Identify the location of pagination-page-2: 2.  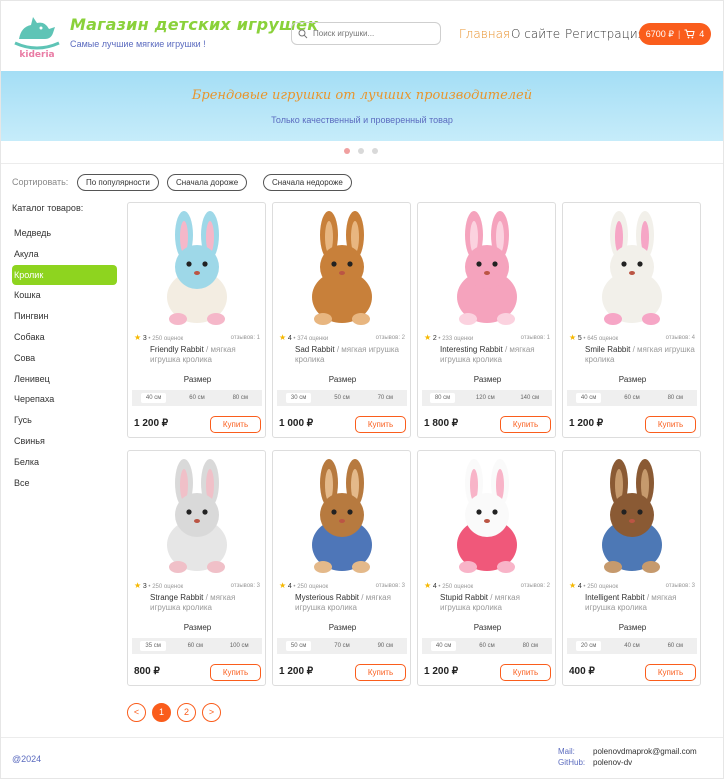
(186, 712).